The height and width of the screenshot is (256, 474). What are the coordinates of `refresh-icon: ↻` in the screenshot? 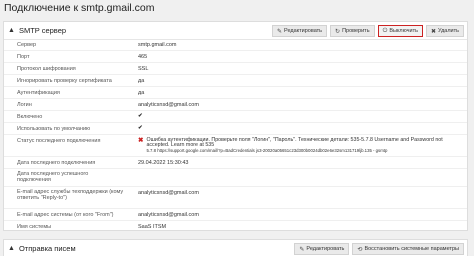 It's located at (338, 31).